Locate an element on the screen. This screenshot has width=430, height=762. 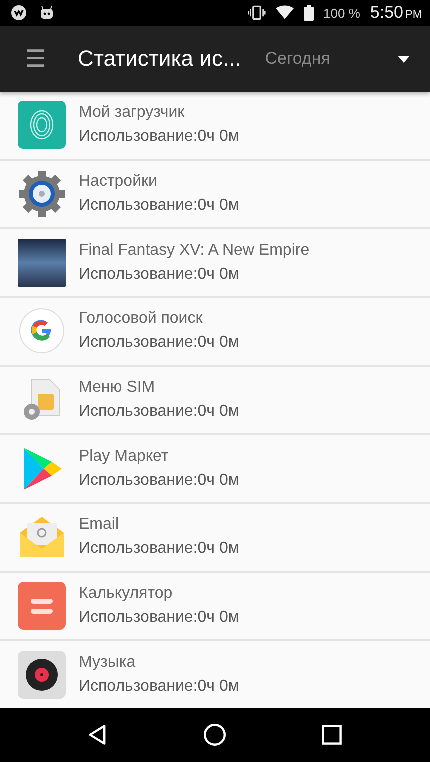
home-icon is located at coordinates (215, 735).